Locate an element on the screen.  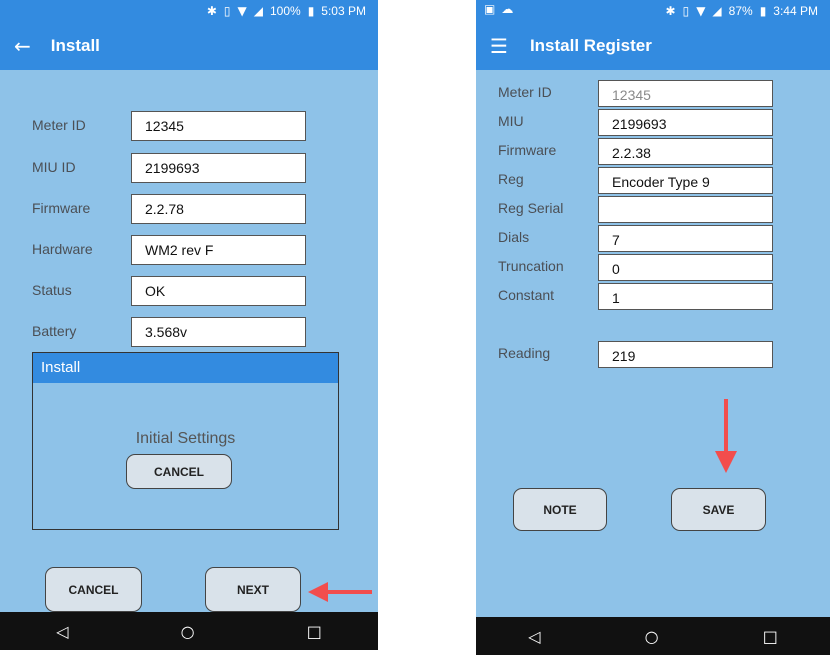
status-bar: ▣ ☁ ✱ ▯ ▼ ◢ 87% ▮ 3:44 PM is located at coordinates (653, 11).